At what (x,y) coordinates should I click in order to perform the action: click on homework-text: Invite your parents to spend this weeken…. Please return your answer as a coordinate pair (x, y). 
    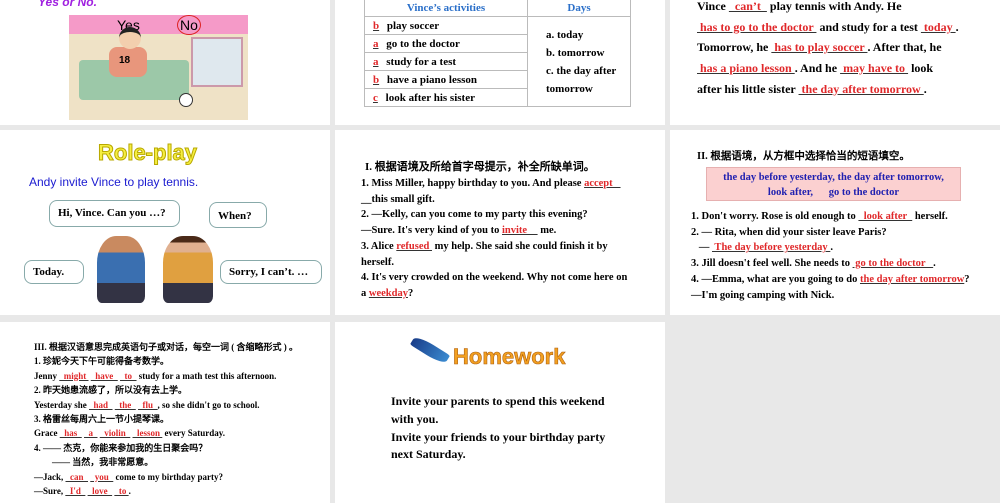
    Looking at the image, I should click on (498, 428).